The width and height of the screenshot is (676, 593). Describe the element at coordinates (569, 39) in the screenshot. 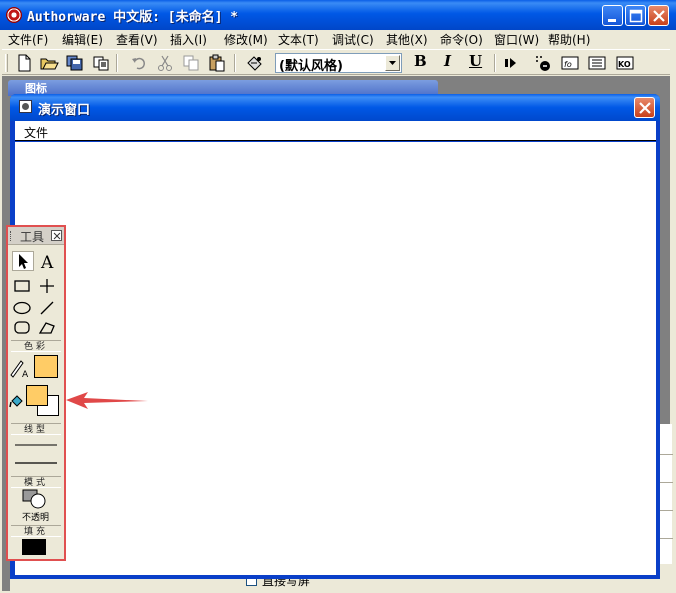

I see `menu-help: 帮助(H)` at that location.